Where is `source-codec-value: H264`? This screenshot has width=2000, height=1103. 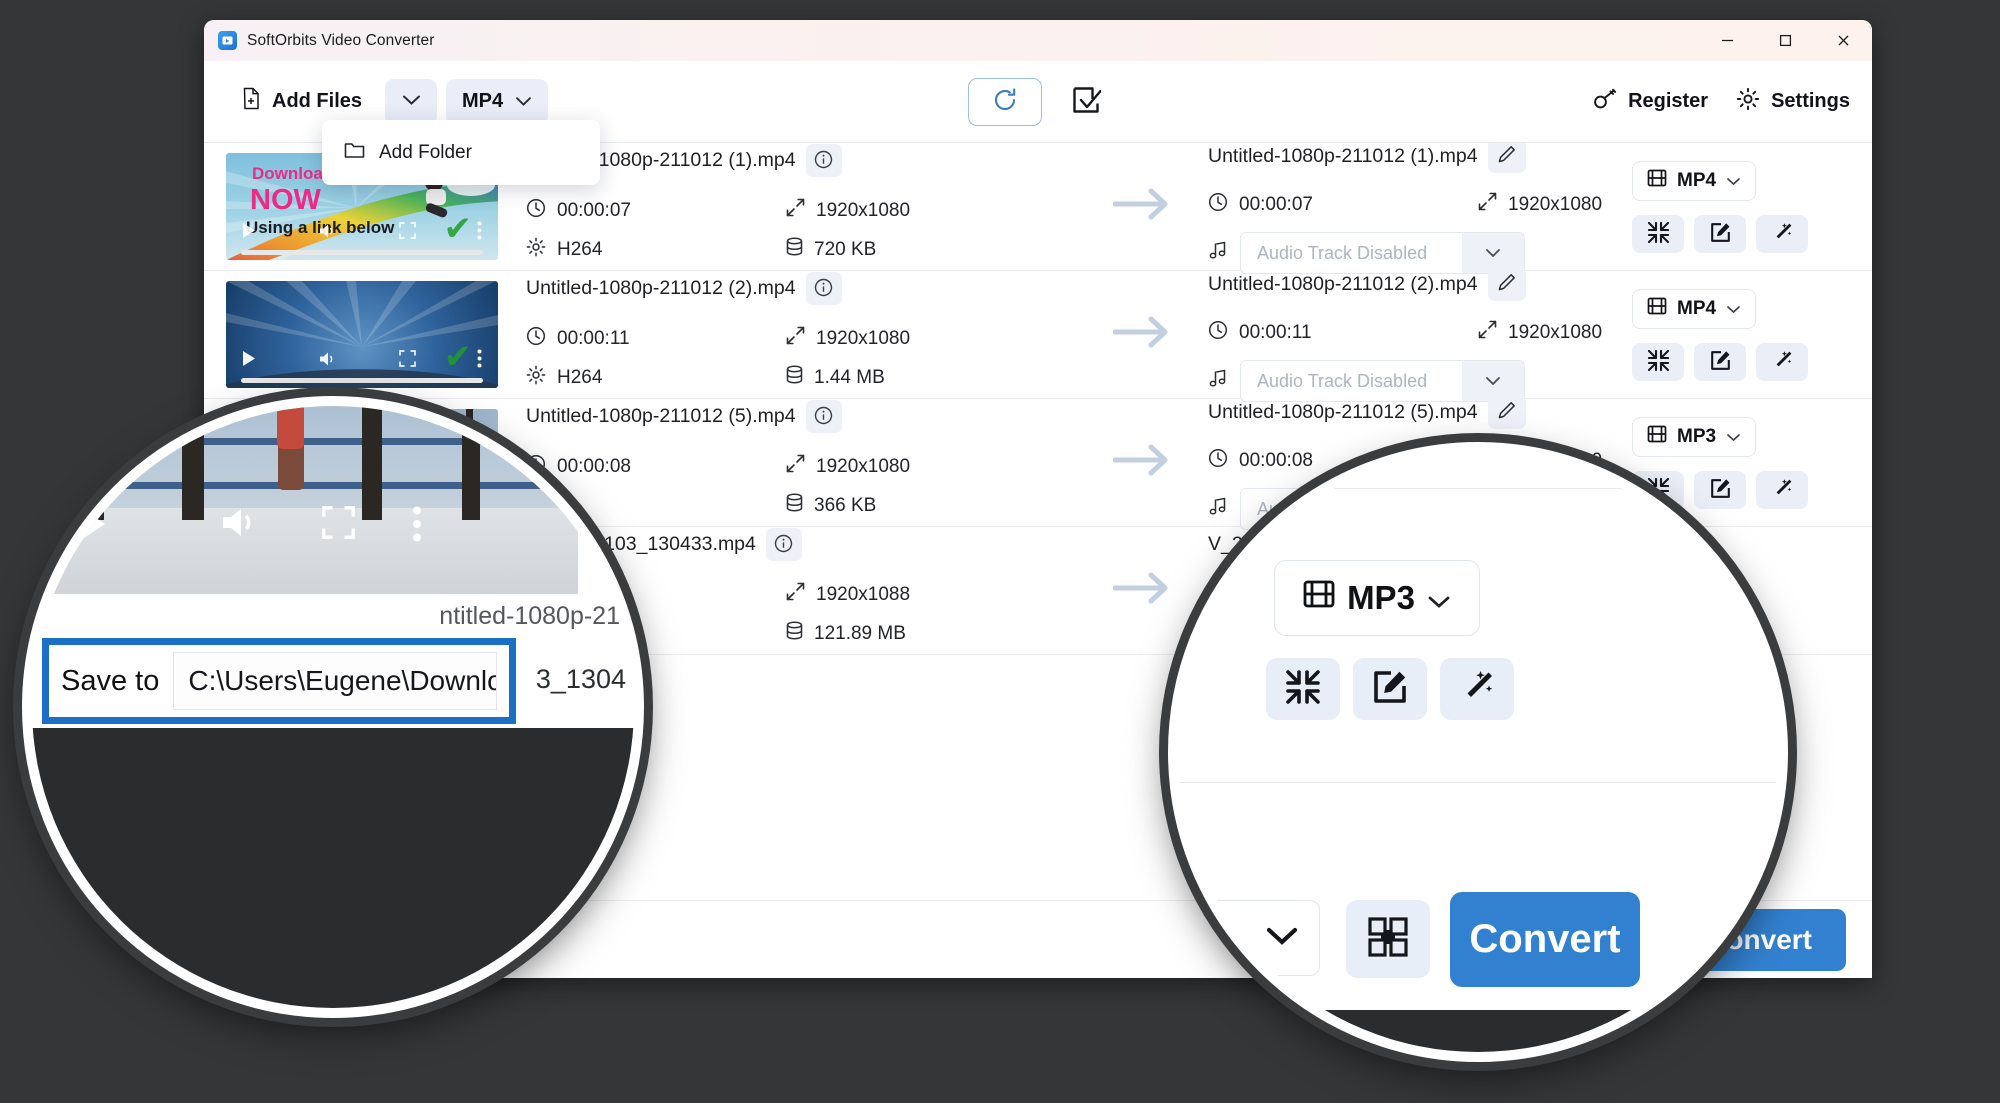
source-codec-value: H264 is located at coordinates (580, 377).